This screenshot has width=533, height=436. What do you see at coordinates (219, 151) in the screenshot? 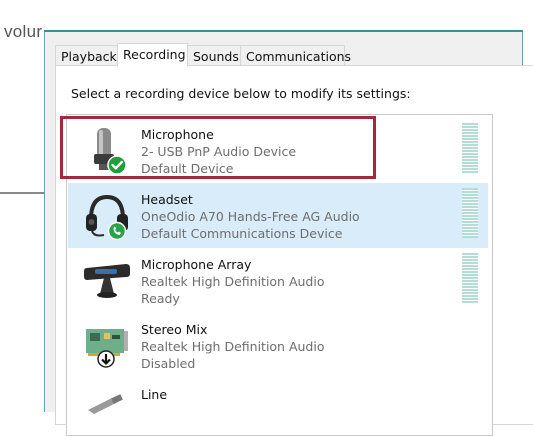
I see `device-description: 2- USB PnP Audio Device` at bounding box center [219, 151].